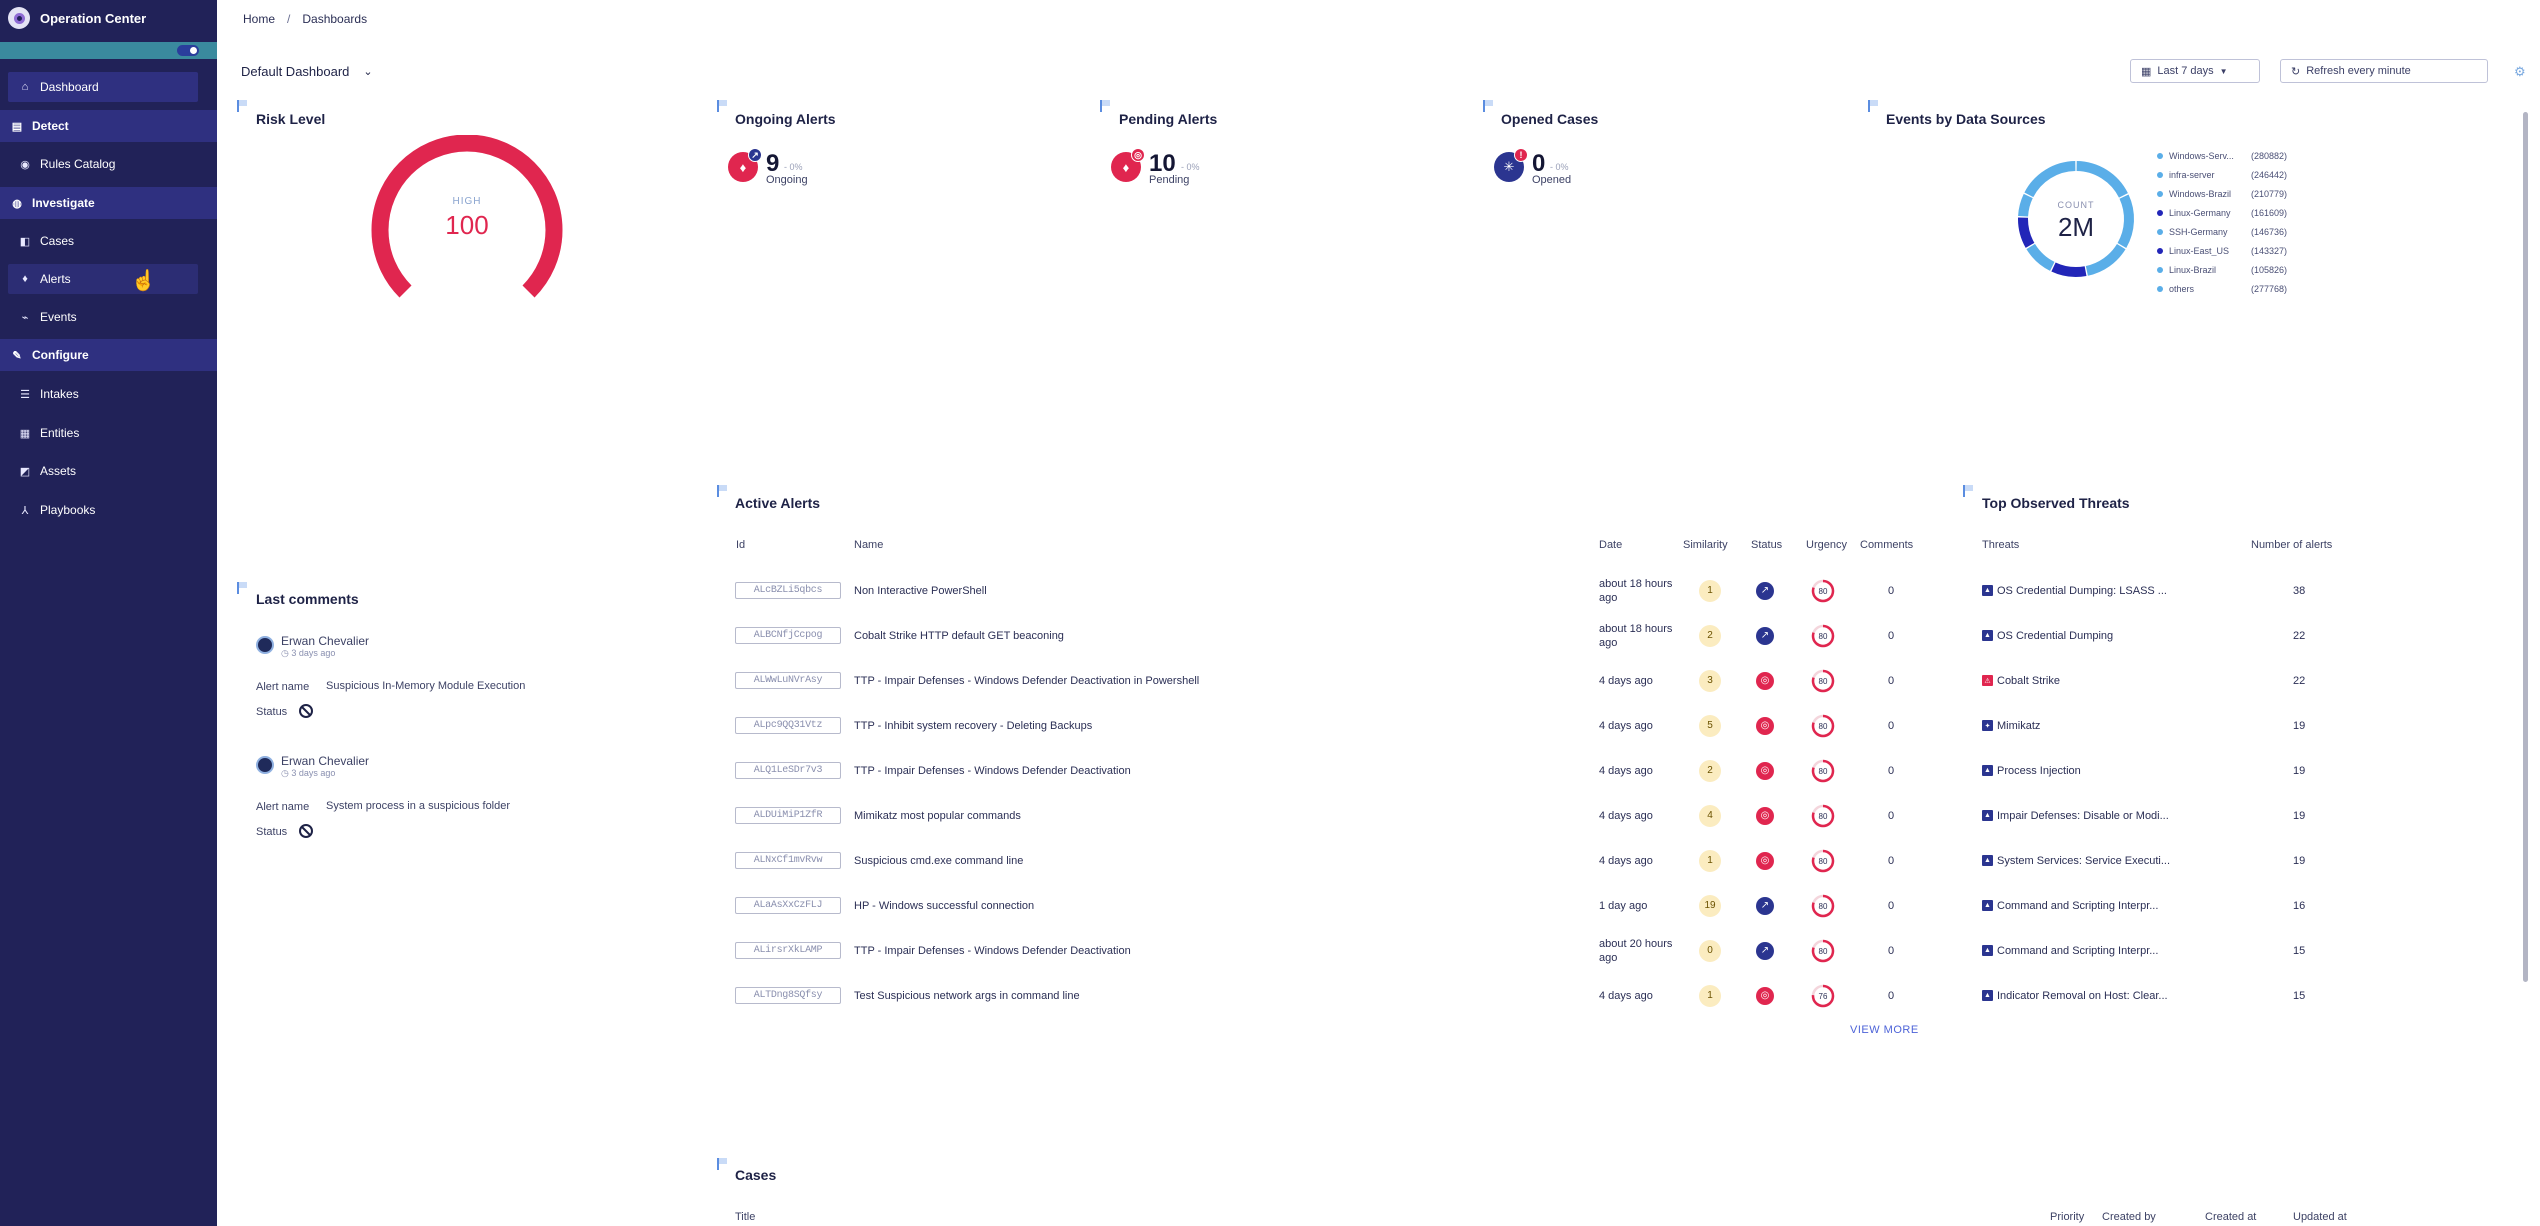  Describe the element at coordinates (2102, 636) in the screenshot. I see `threat-name: OS Credential Dumping` at that location.